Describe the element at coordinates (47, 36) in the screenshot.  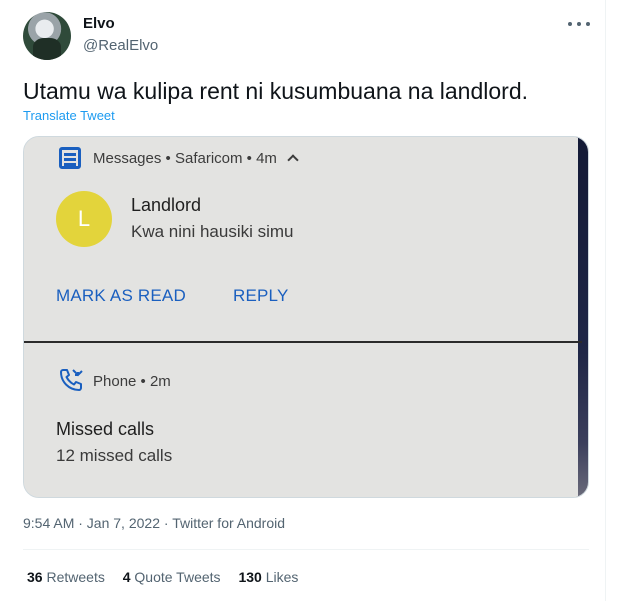
I see `avatar` at that location.